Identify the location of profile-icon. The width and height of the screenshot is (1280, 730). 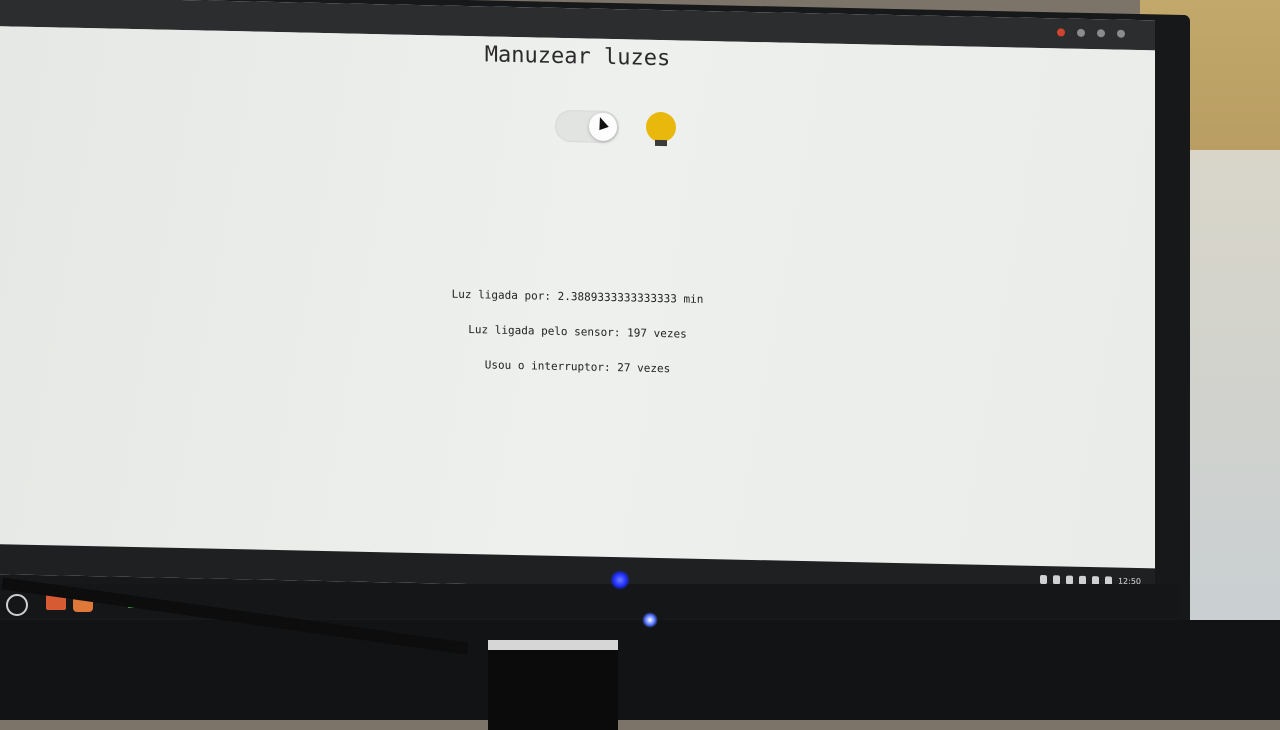
(1101, 33).